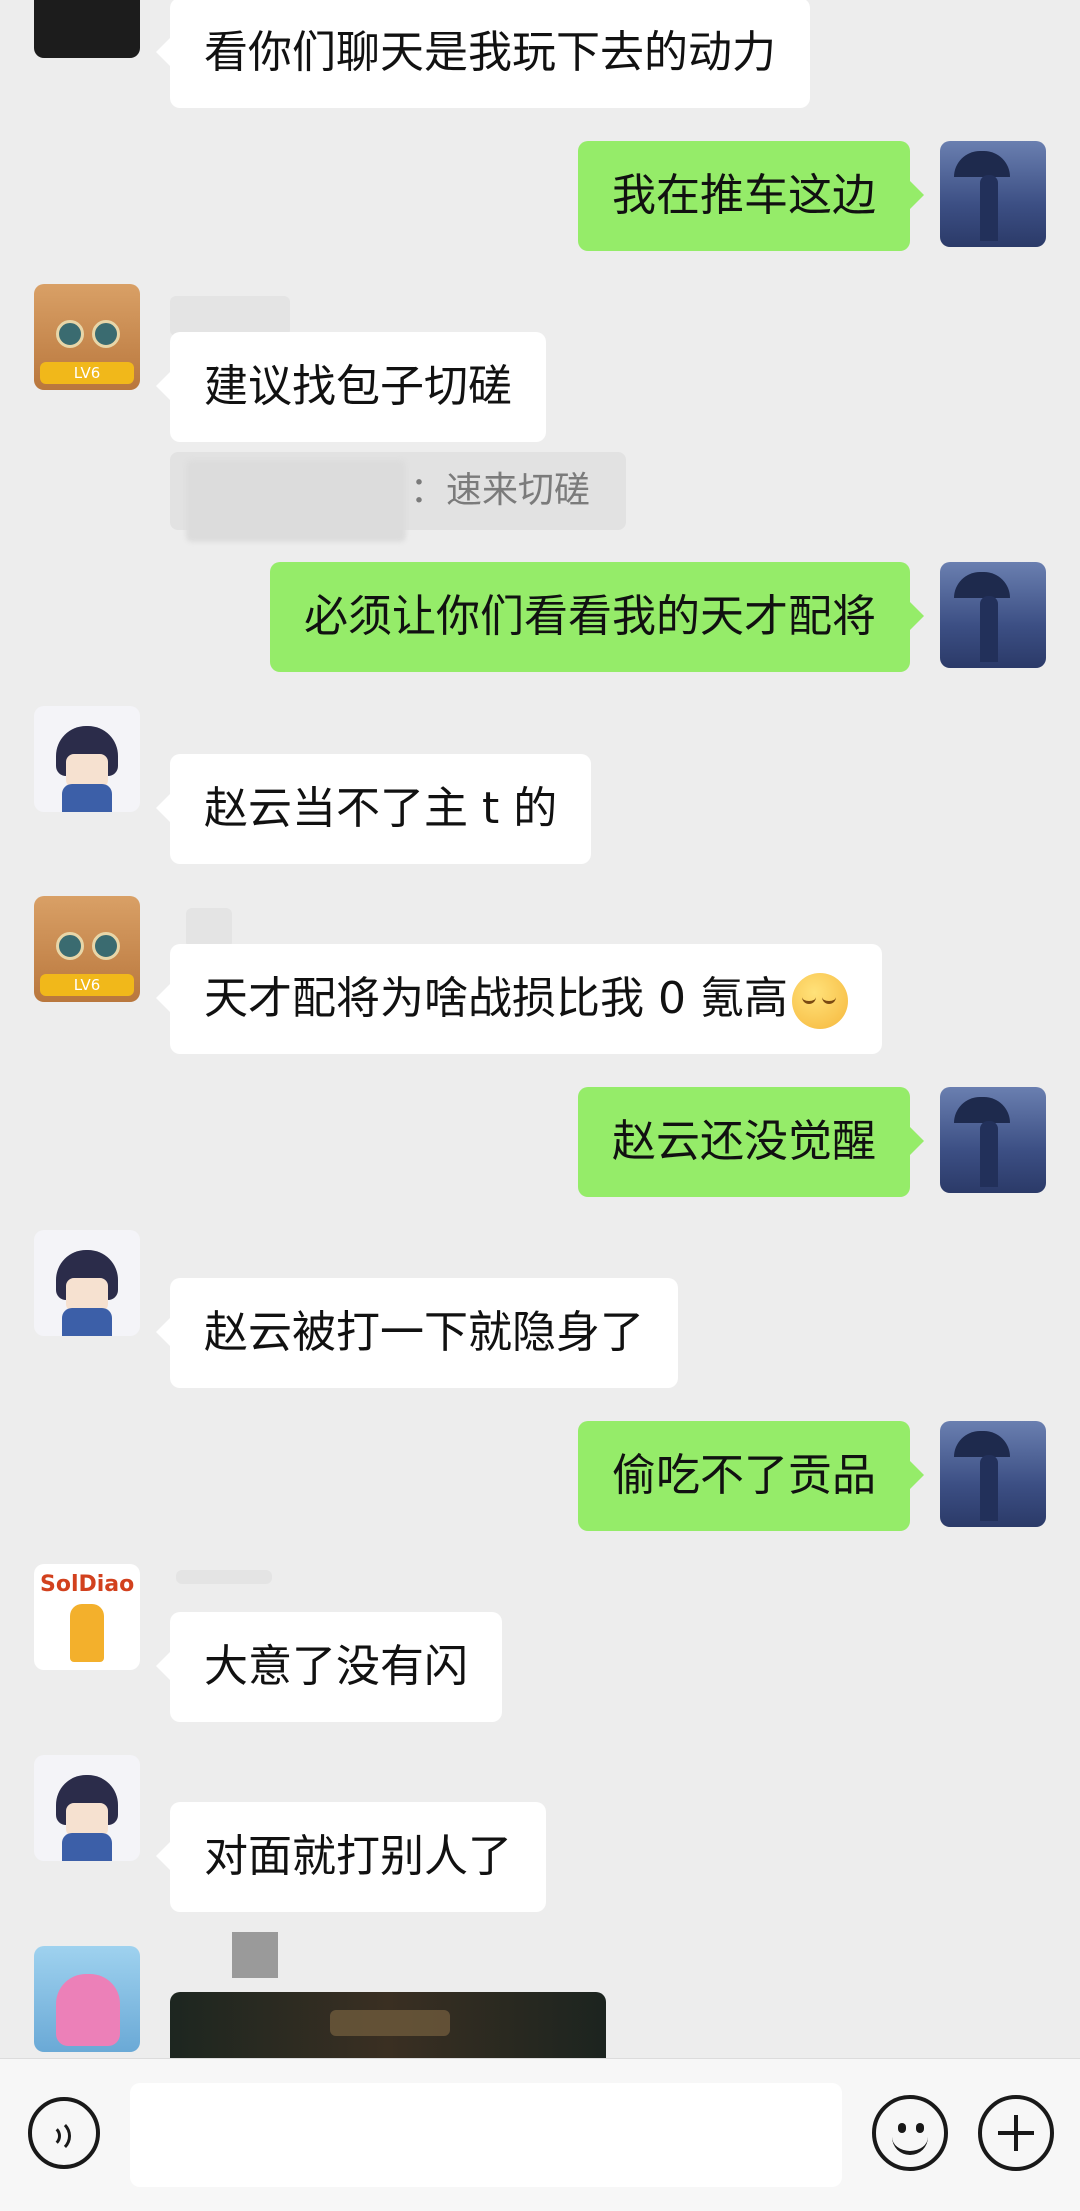 Image resolution: width=1080 pixels, height=2211 pixels. I want to click on quoted-message: ：速来切磋, so click(398, 497).